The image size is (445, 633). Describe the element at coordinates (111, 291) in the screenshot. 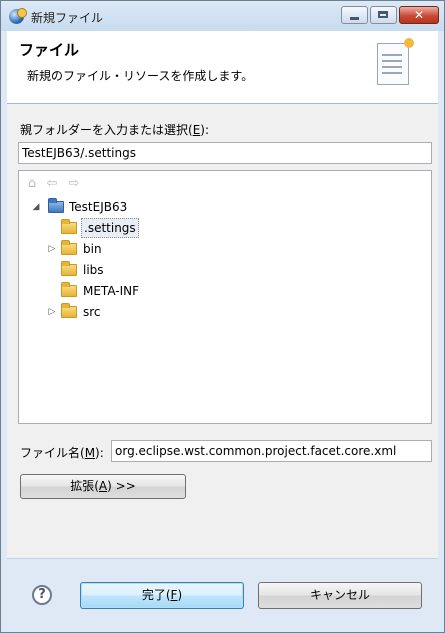

I see `tree-item-label: META-INF` at that location.